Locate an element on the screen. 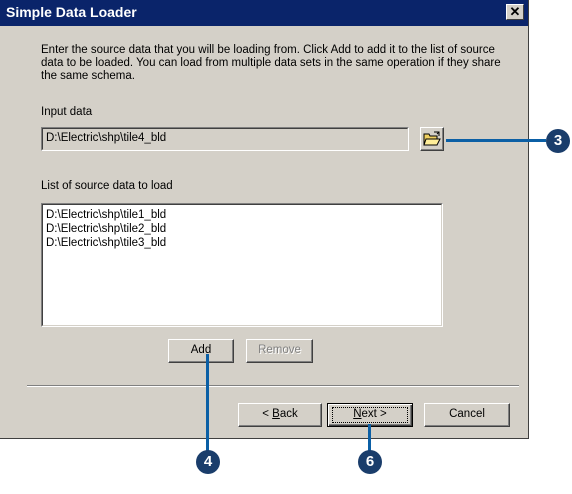  list-item: D:\Electric\shp\tile1_bld is located at coordinates (106, 215).